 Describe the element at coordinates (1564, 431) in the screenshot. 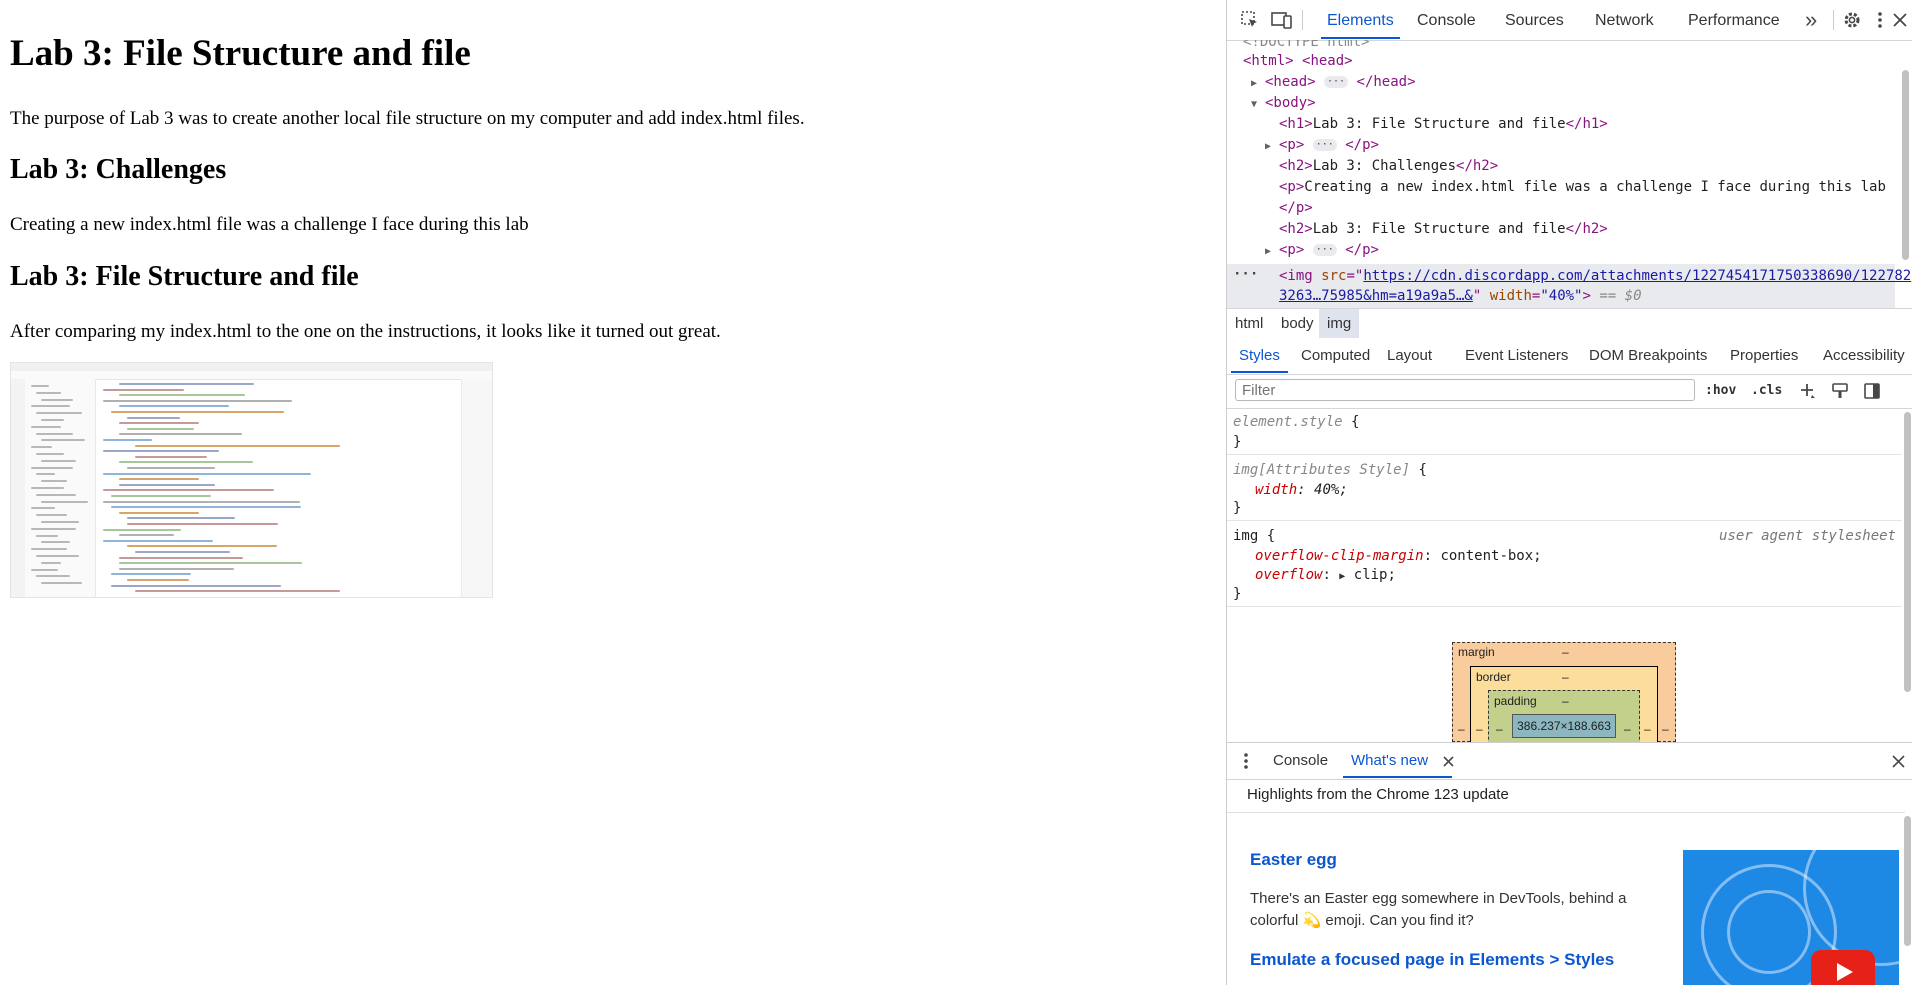

I see `element-style-rule: element.style { }` at that location.